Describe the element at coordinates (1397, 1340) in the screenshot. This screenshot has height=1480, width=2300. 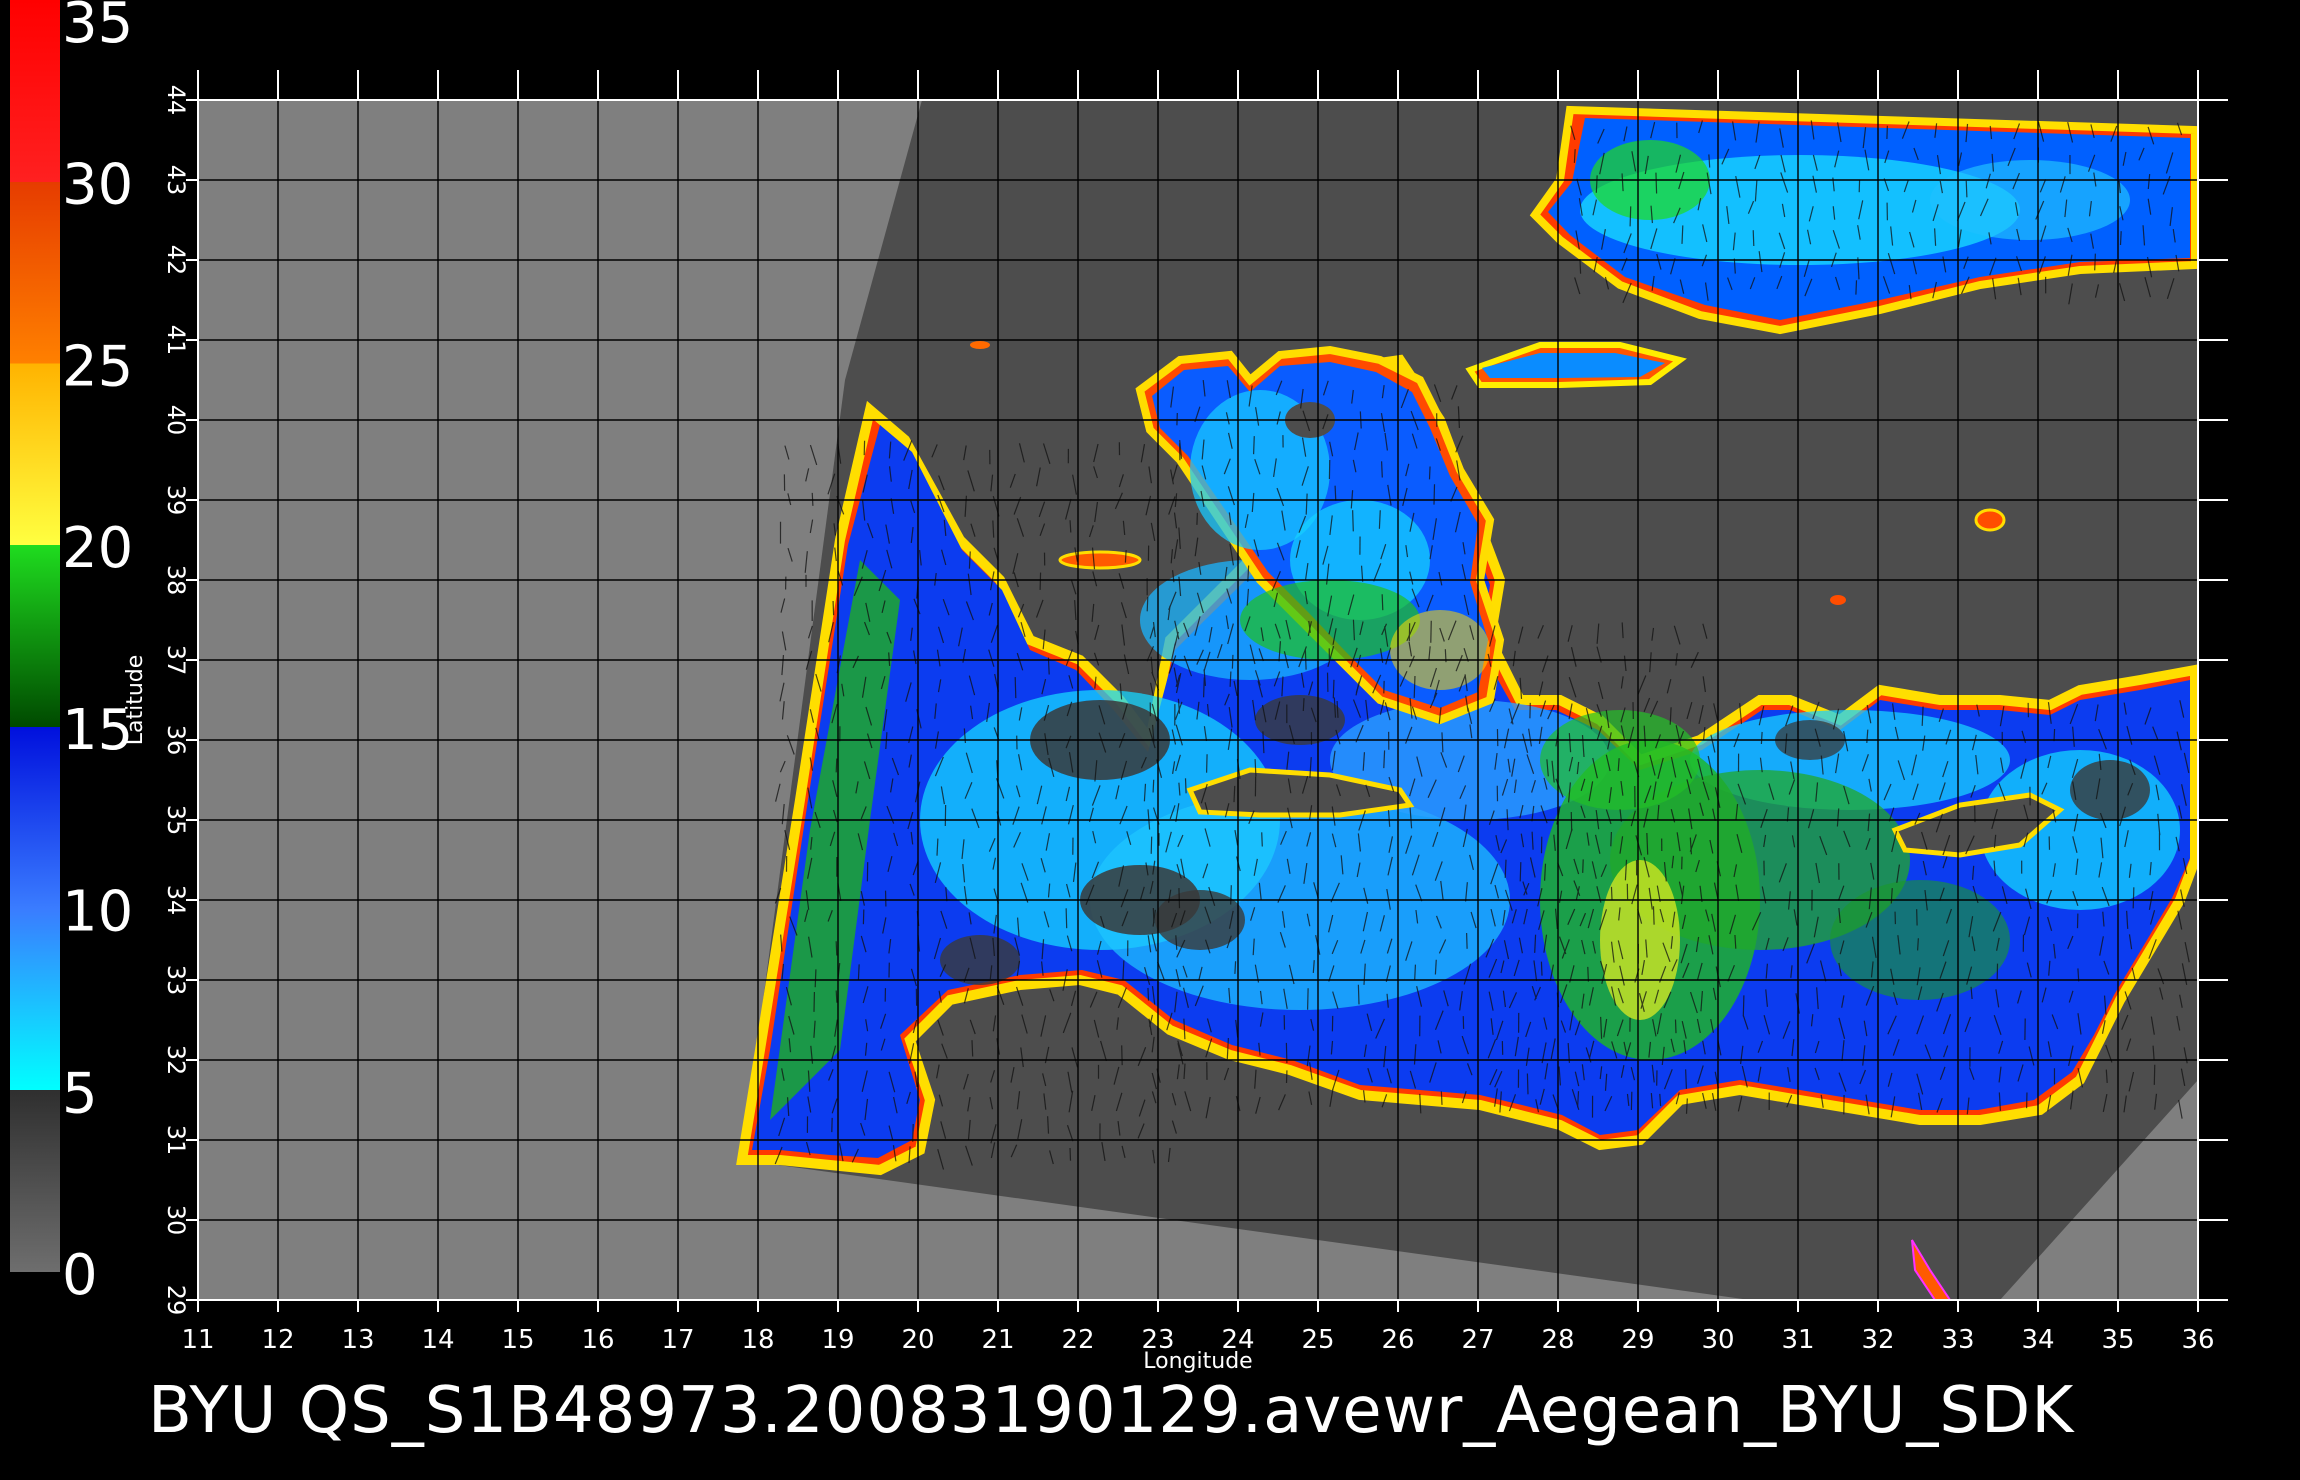
I see `x-tick-label: 26` at that location.